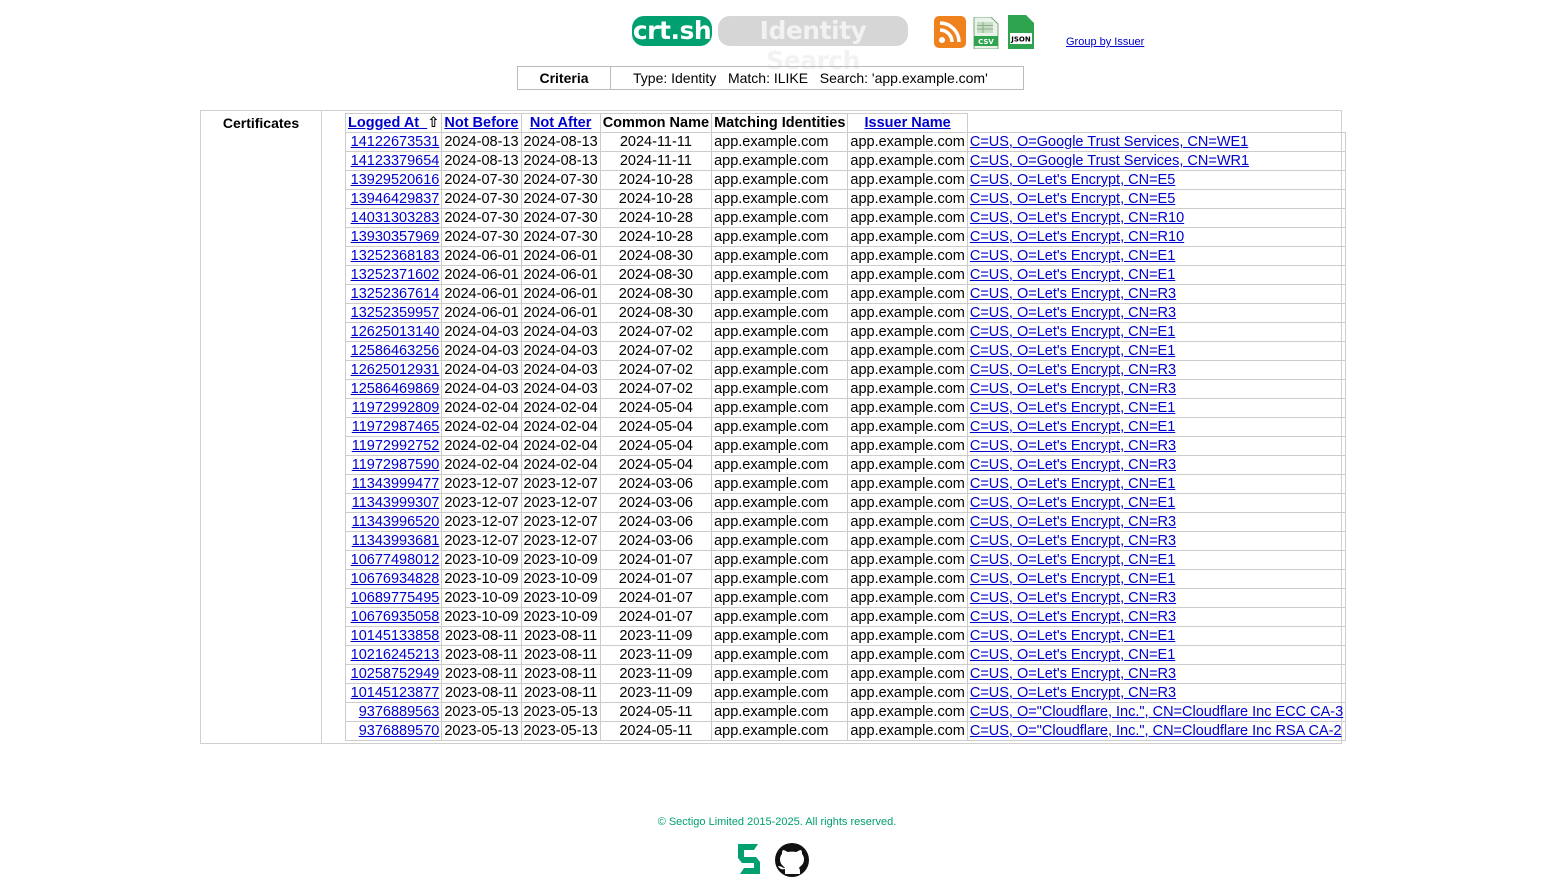 Image resolution: width=1554 pixels, height=886 pixels. Describe the element at coordinates (560, 503) in the screenshot. I see `not-before-cell: 2023-12-07` at that location.